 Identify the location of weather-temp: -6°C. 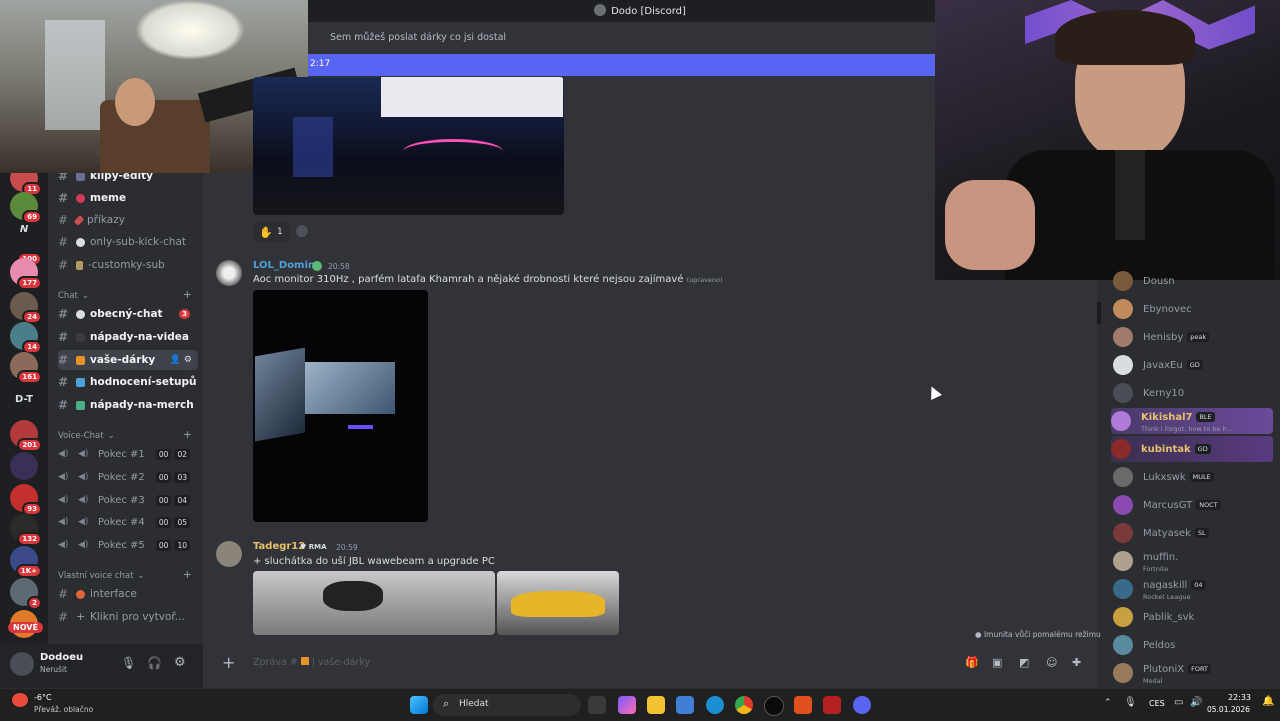
(43, 697).